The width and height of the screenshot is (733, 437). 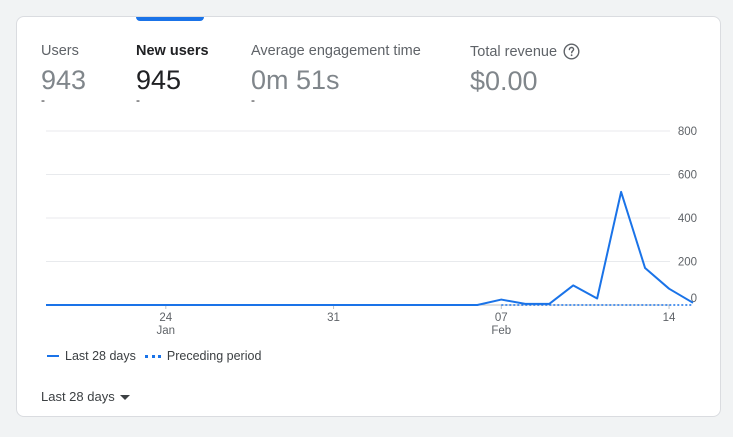 I want to click on chart-legend: Last 28 days Preceding period, so click(x=158, y=356).